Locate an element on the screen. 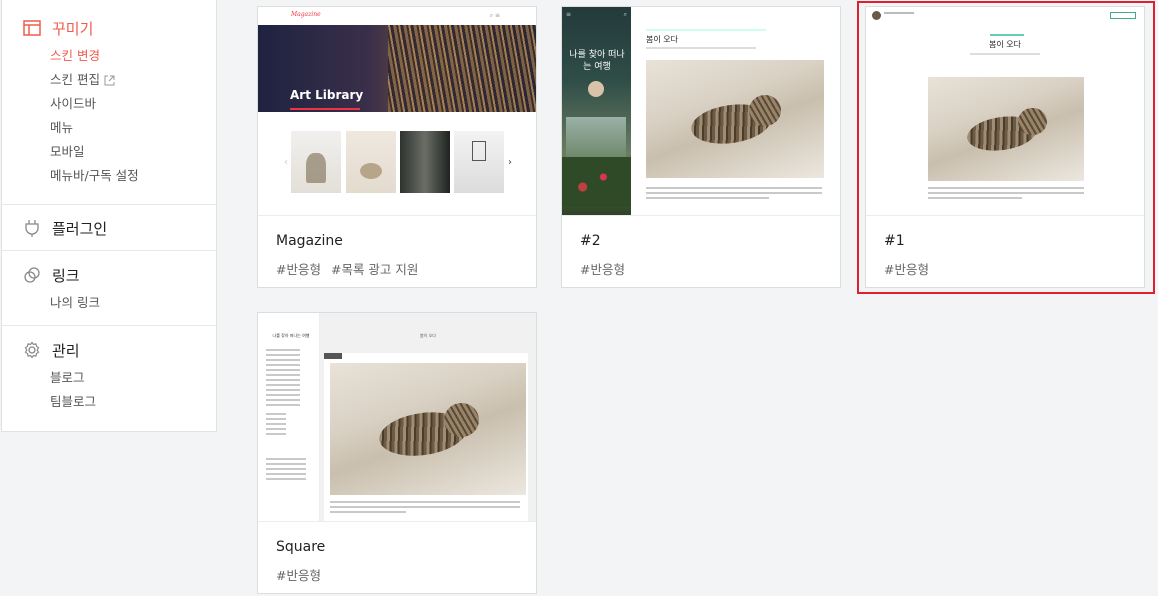  preview-banner-title: Art Library is located at coordinates (327, 95).